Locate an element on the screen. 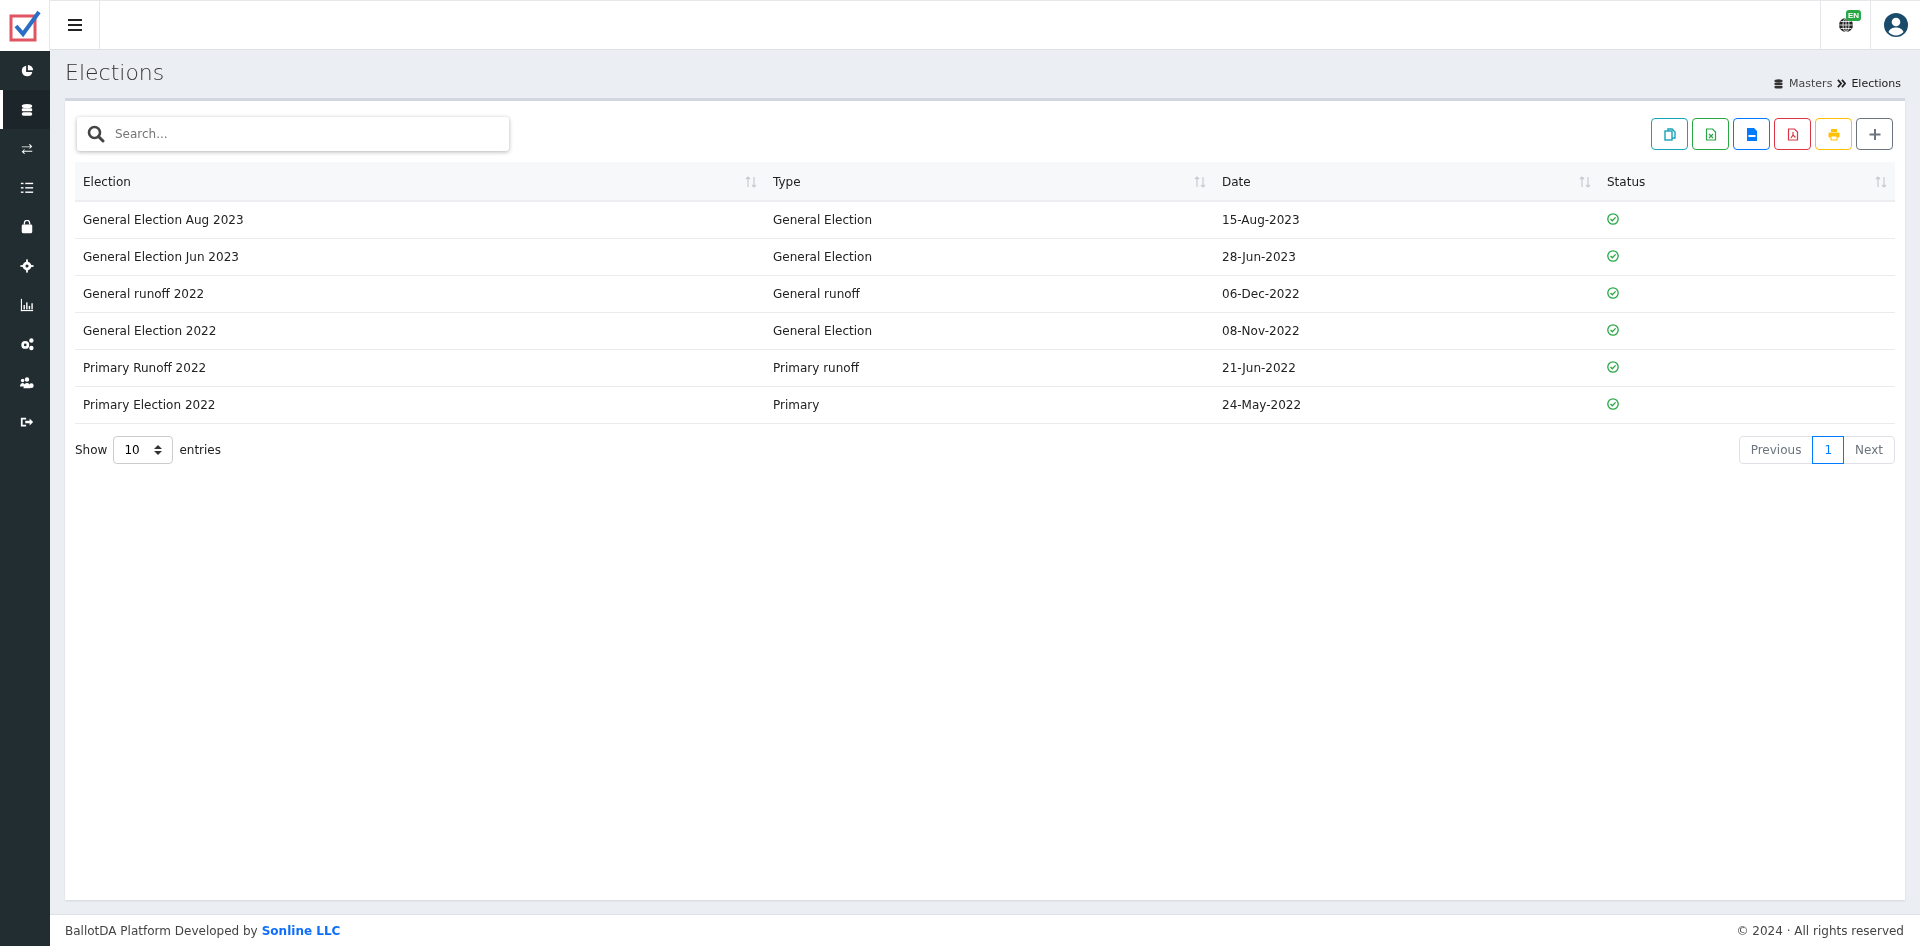 This screenshot has width=1920, height=946. printer-icon is located at coordinates (1833, 134).